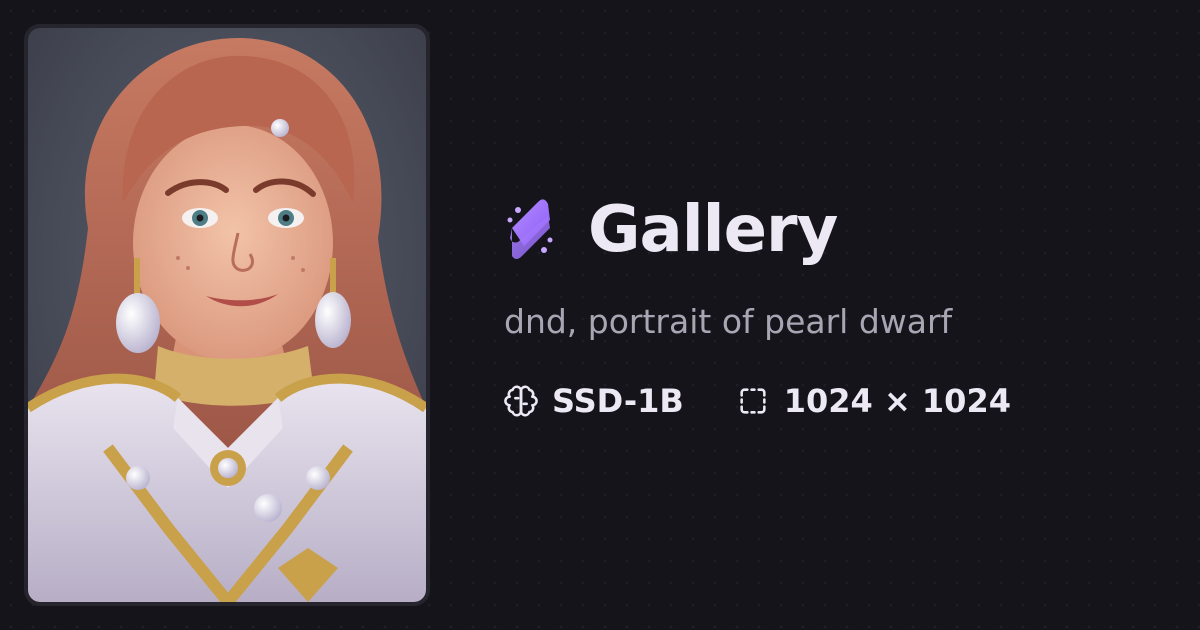 The image size is (1200, 630). I want to click on size-label: 1024 × 1024, so click(897, 400).